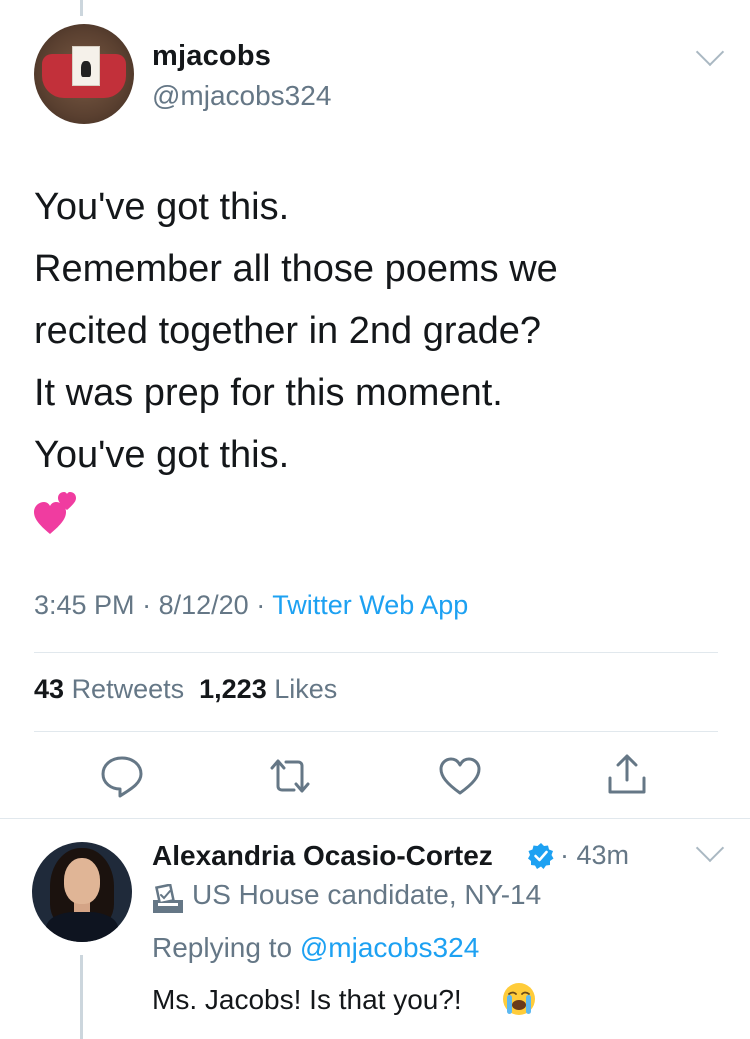 The height and width of the screenshot is (1039, 750). I want to click on reply-author-name: Alexandria Ocasio-Cortez, so click(322, 856).